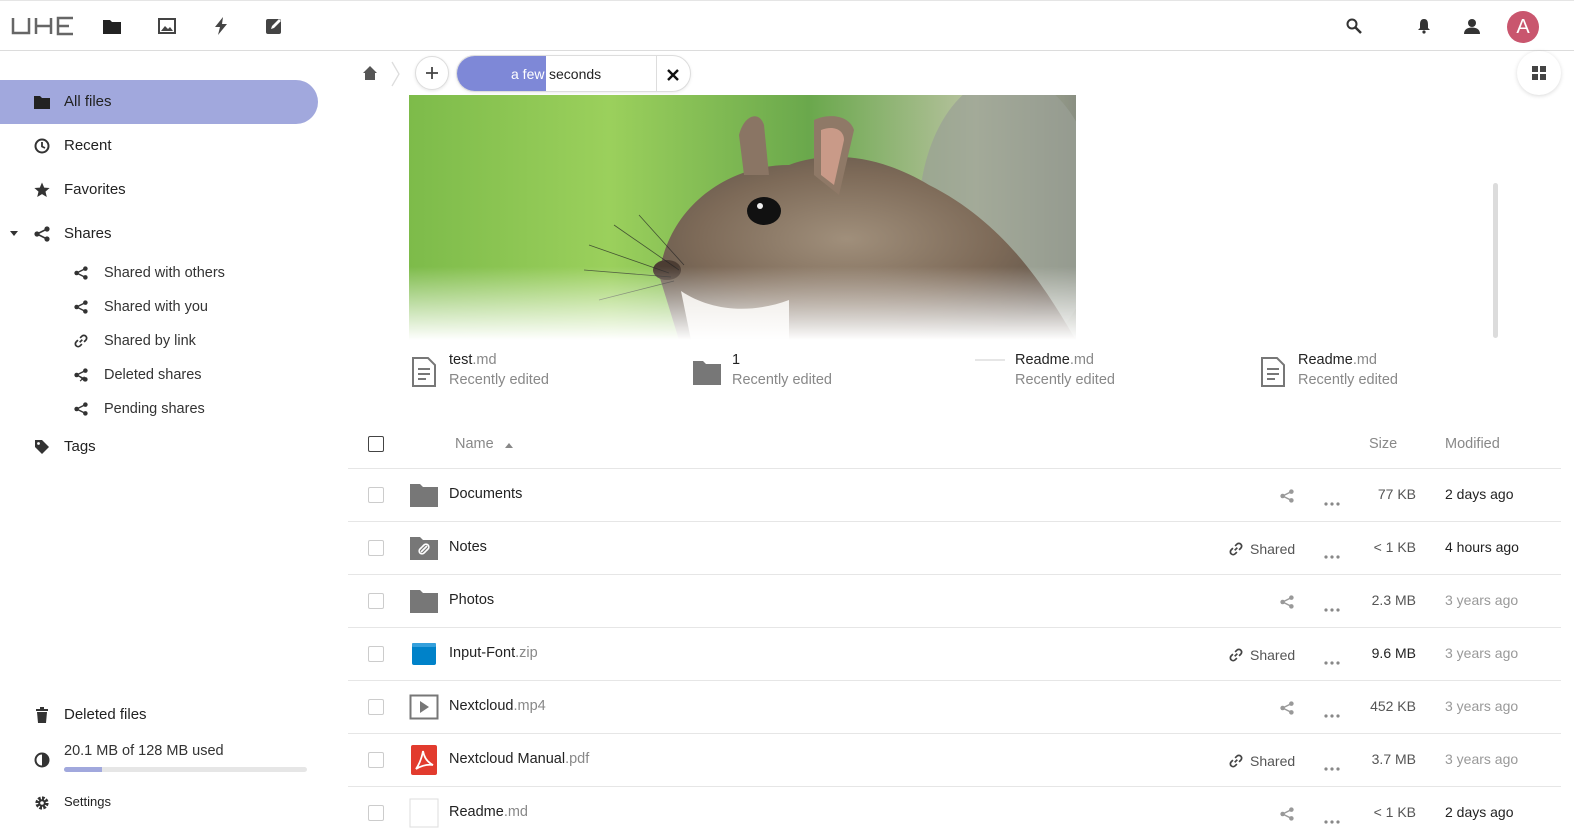 This screenshot has height=830, width=1574. I want to click on nav-label: Recent, so click(88, 145).